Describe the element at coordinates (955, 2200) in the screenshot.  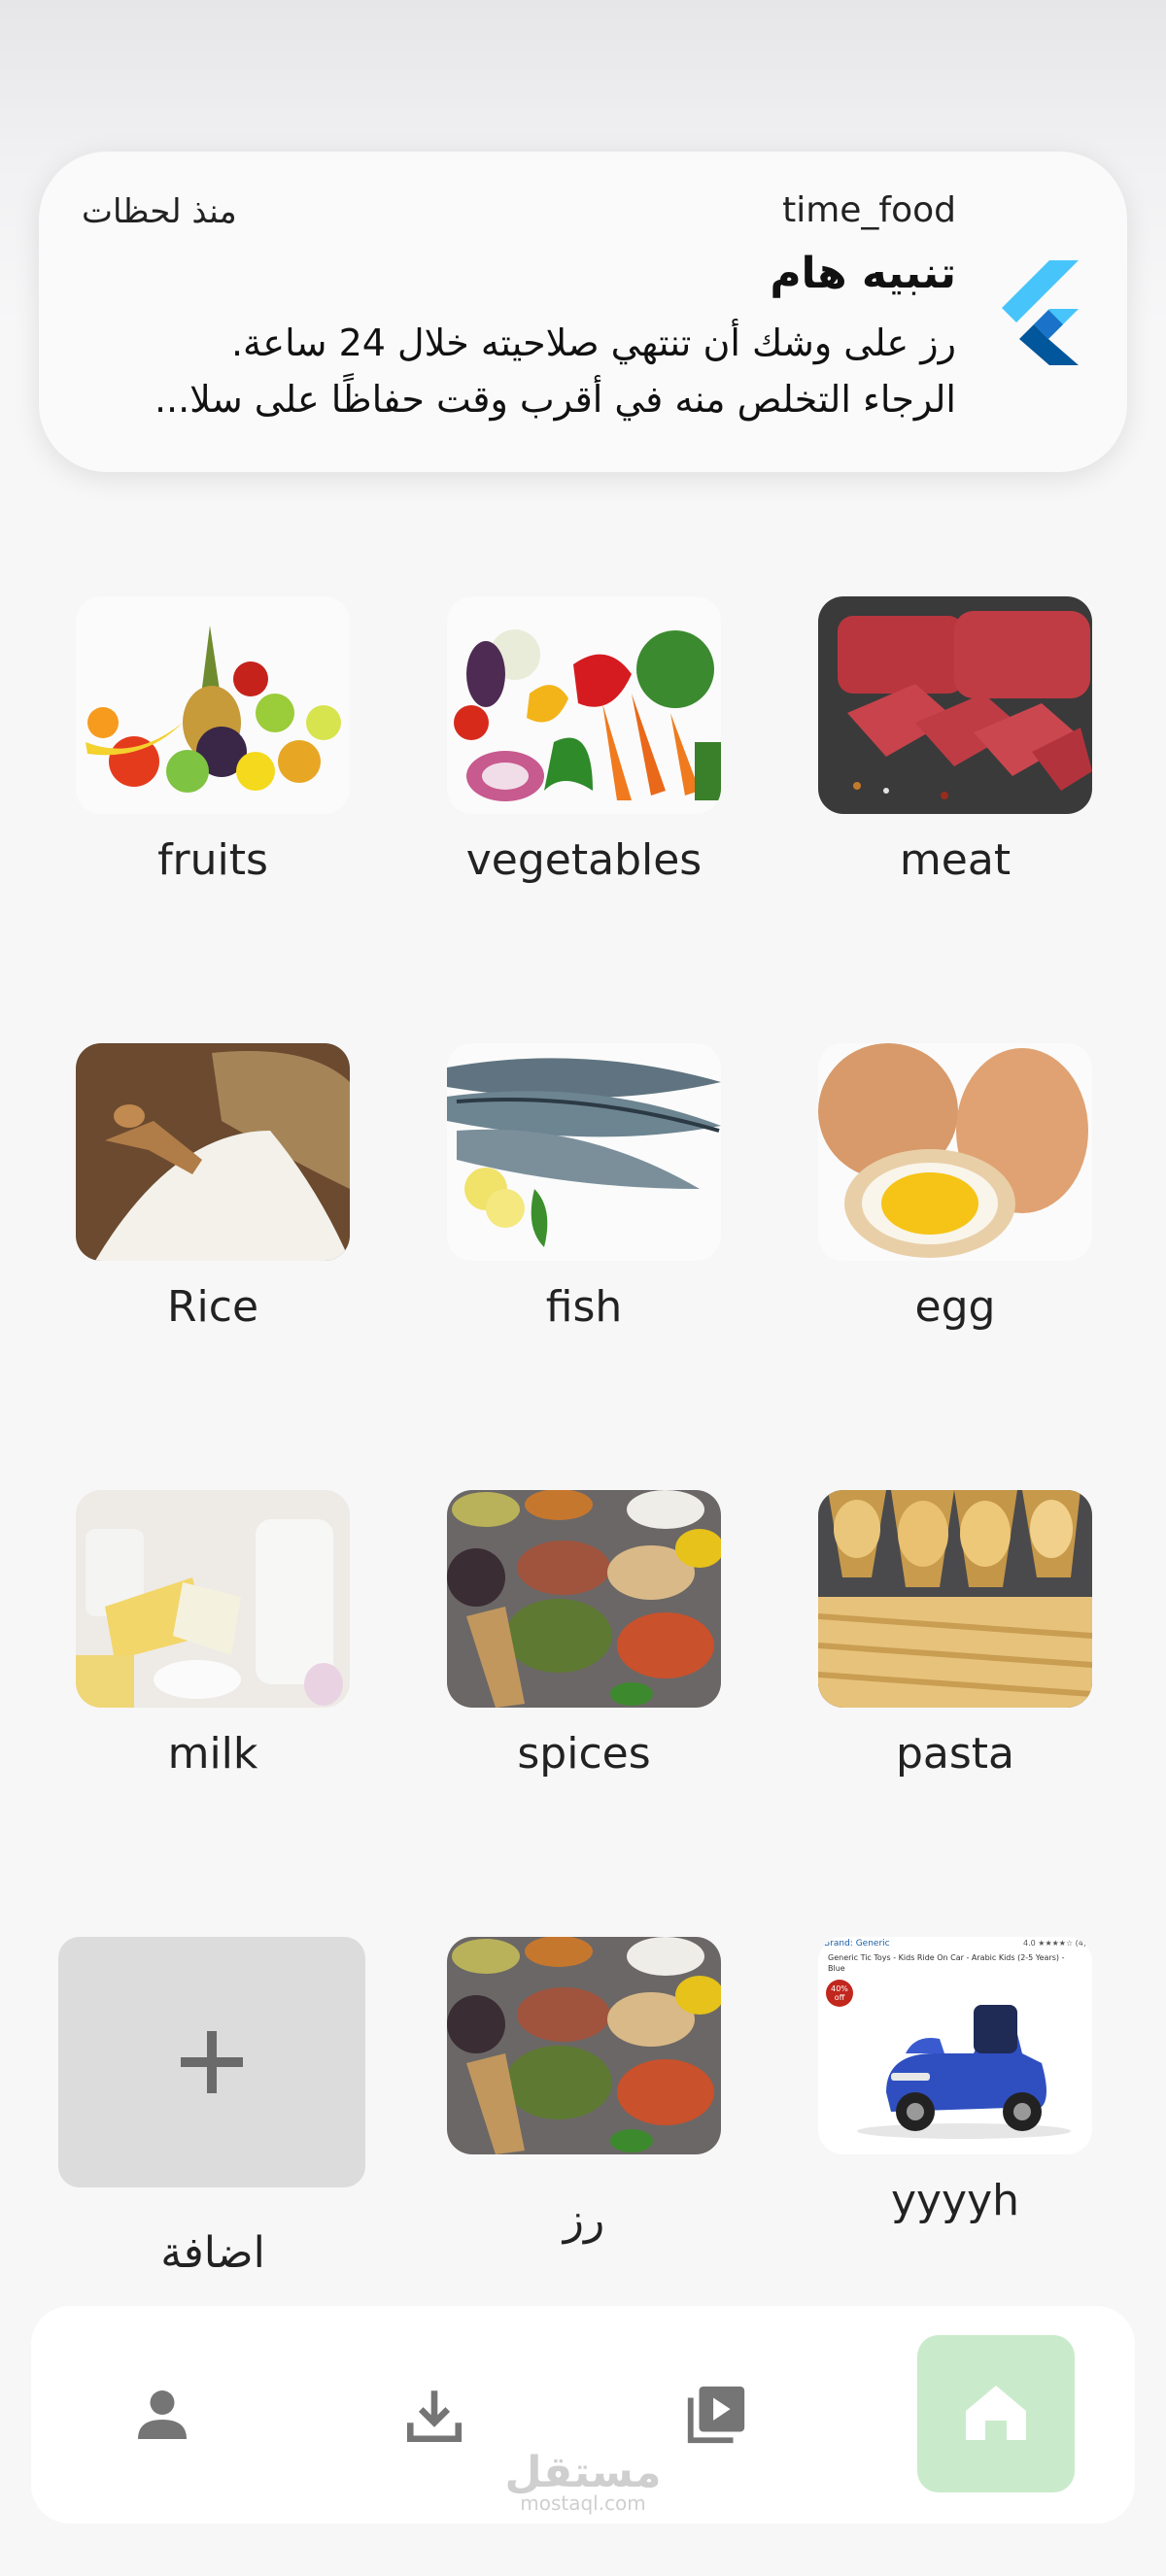
I see `category-label: yyyyh` at that location.